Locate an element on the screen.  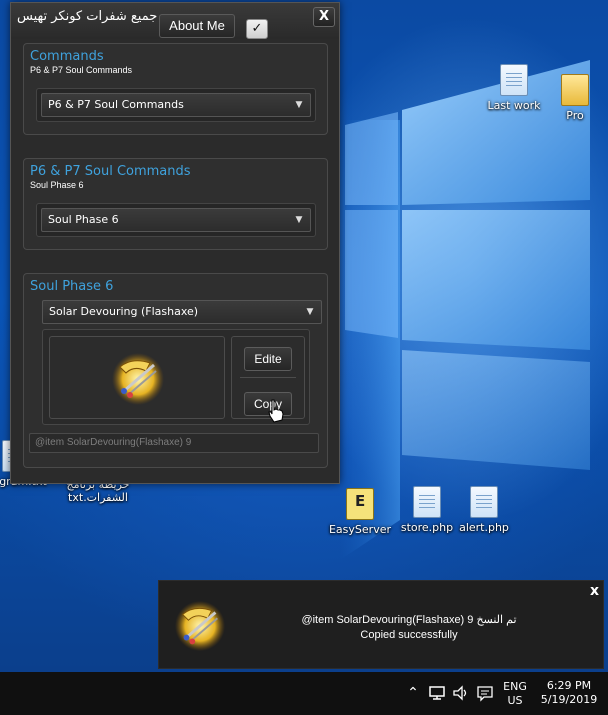
language-region: US is located at coordinates (515, 700).